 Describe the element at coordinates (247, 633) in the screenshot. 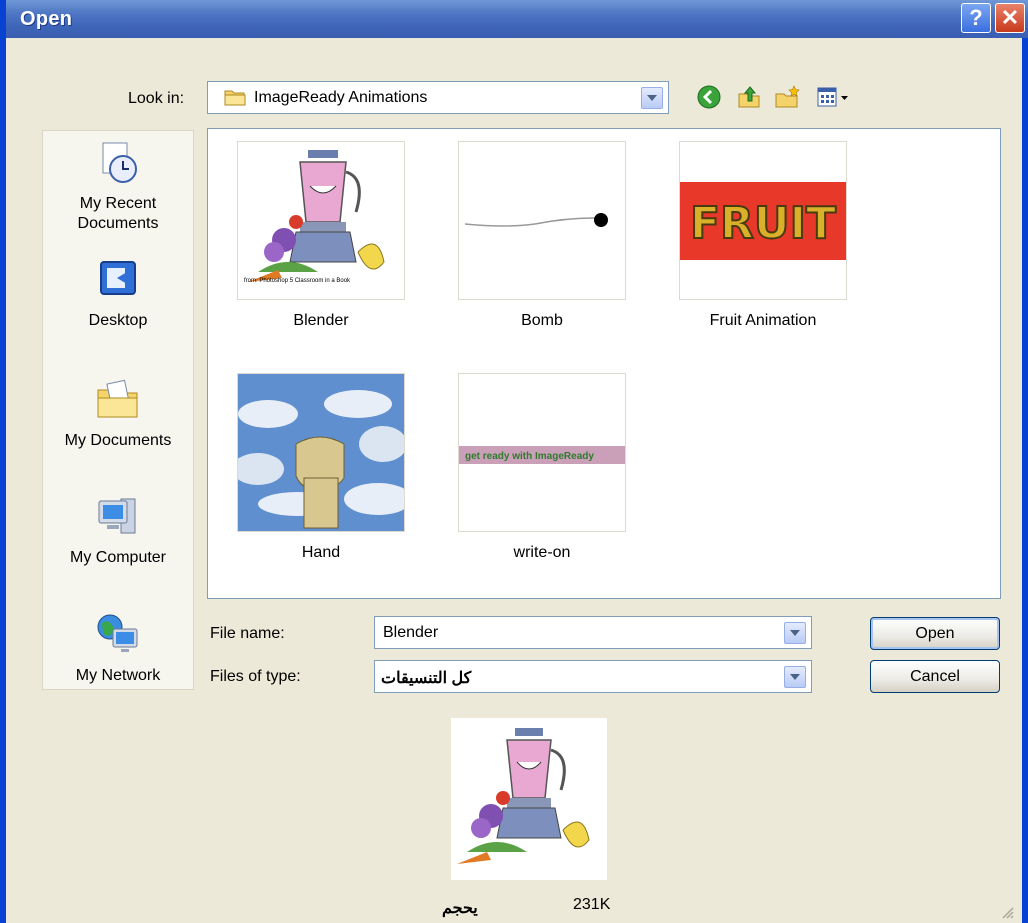

I see `file-name-label: File name:` at that location.